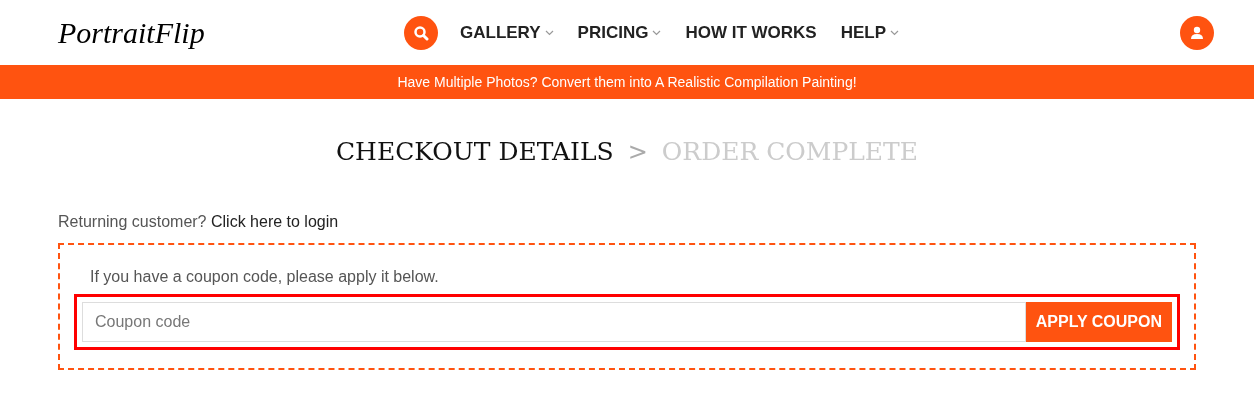 This screenshot has width=1254, height=420. I want to click on login-link: Click here to login, so click(274, 221).